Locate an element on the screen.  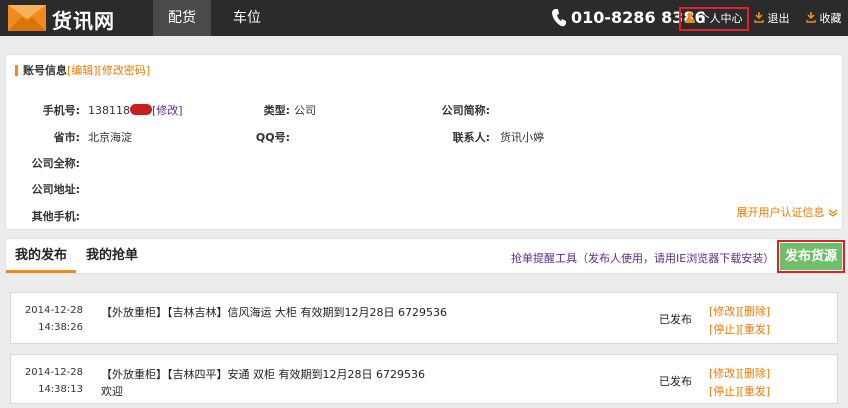
logo-envelope-icon is located at coordinates (27, 18).